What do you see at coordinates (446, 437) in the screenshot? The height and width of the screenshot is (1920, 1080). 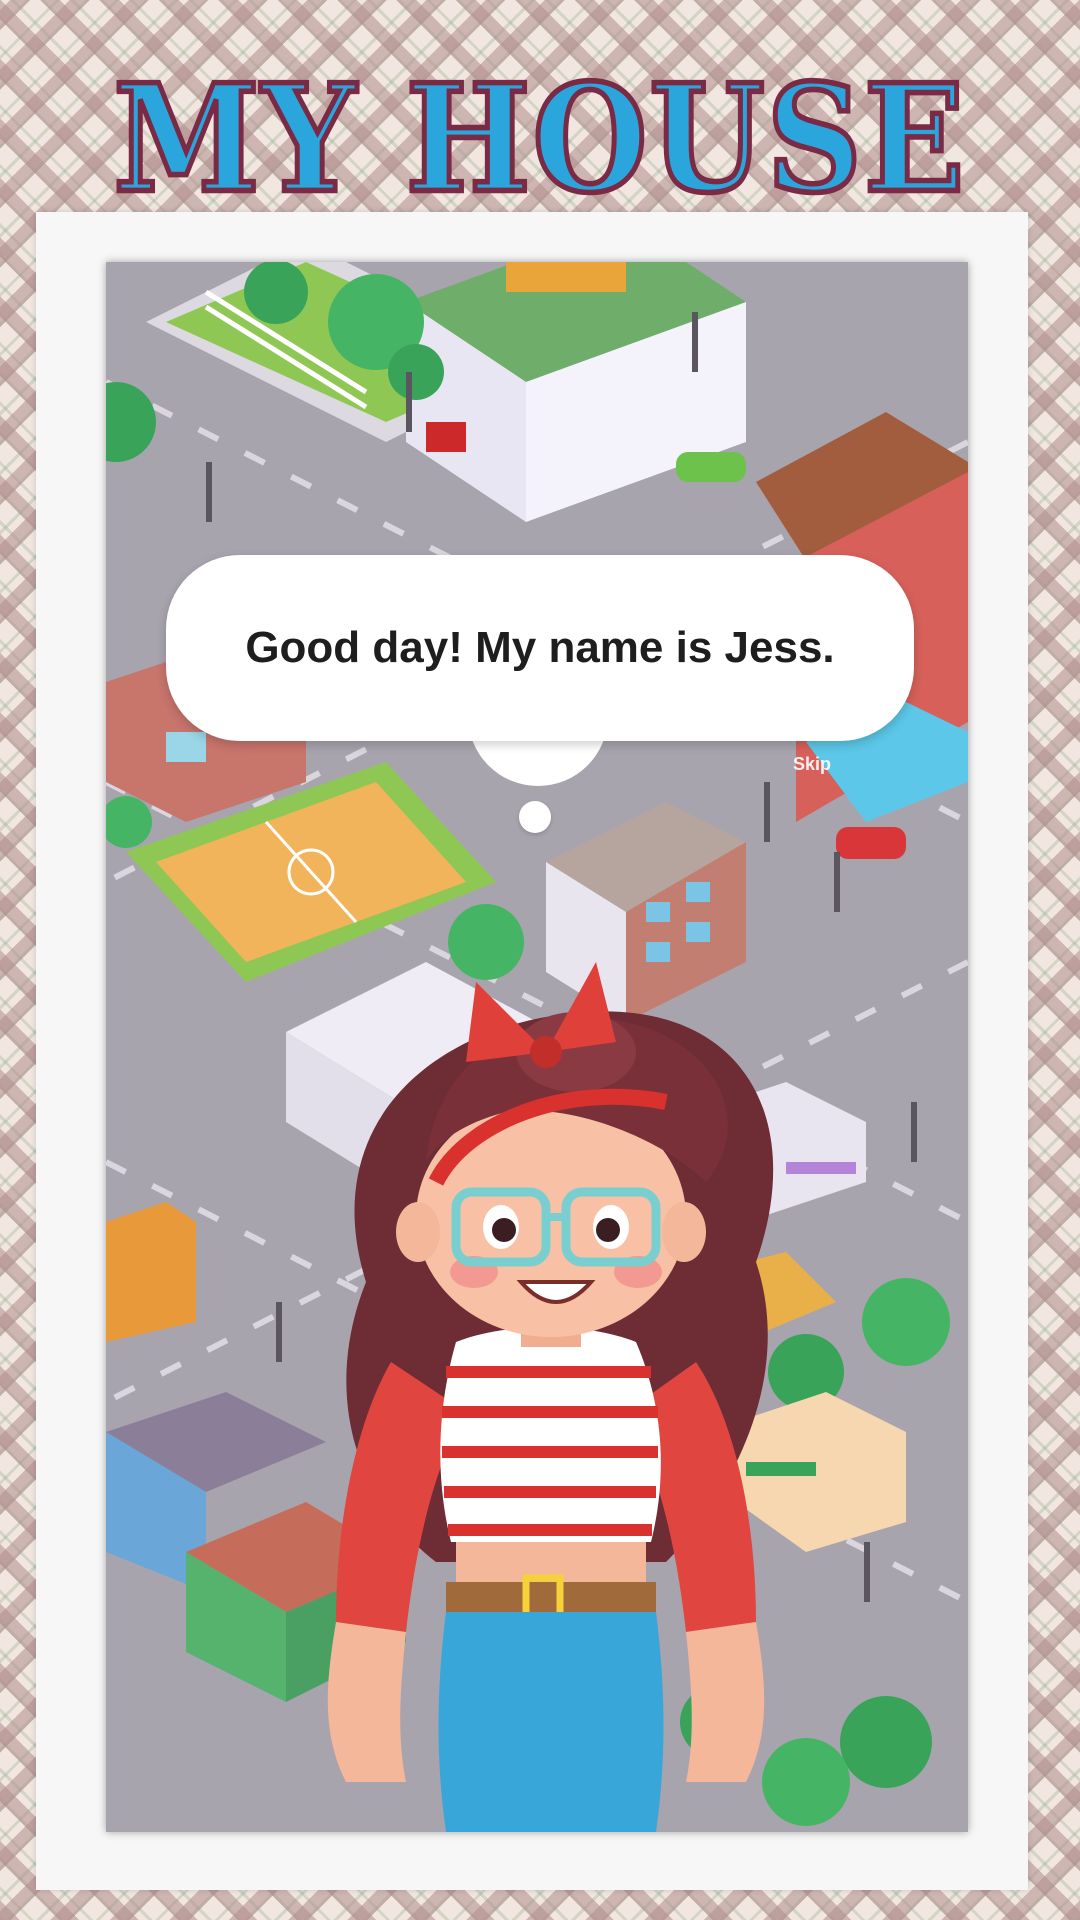 I see `shop-door` at bounding box center [446, 437].